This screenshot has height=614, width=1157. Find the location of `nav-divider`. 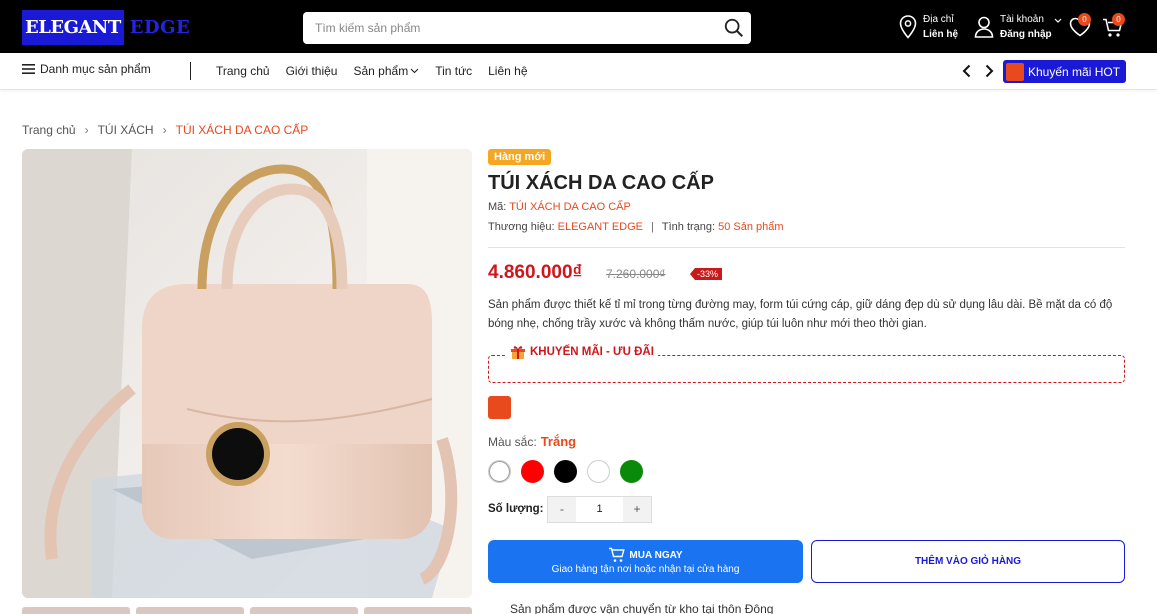

nav-divider is located at coordinates (190, 71).